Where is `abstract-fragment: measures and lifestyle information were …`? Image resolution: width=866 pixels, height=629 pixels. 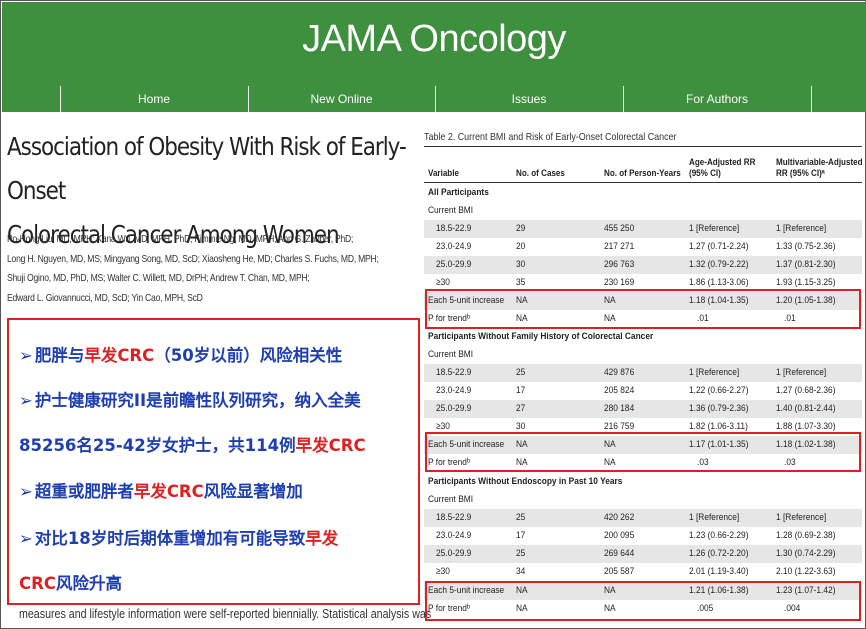 abstract-fragment: measures and lifestyle information were … is located at coordinates (225, 613).